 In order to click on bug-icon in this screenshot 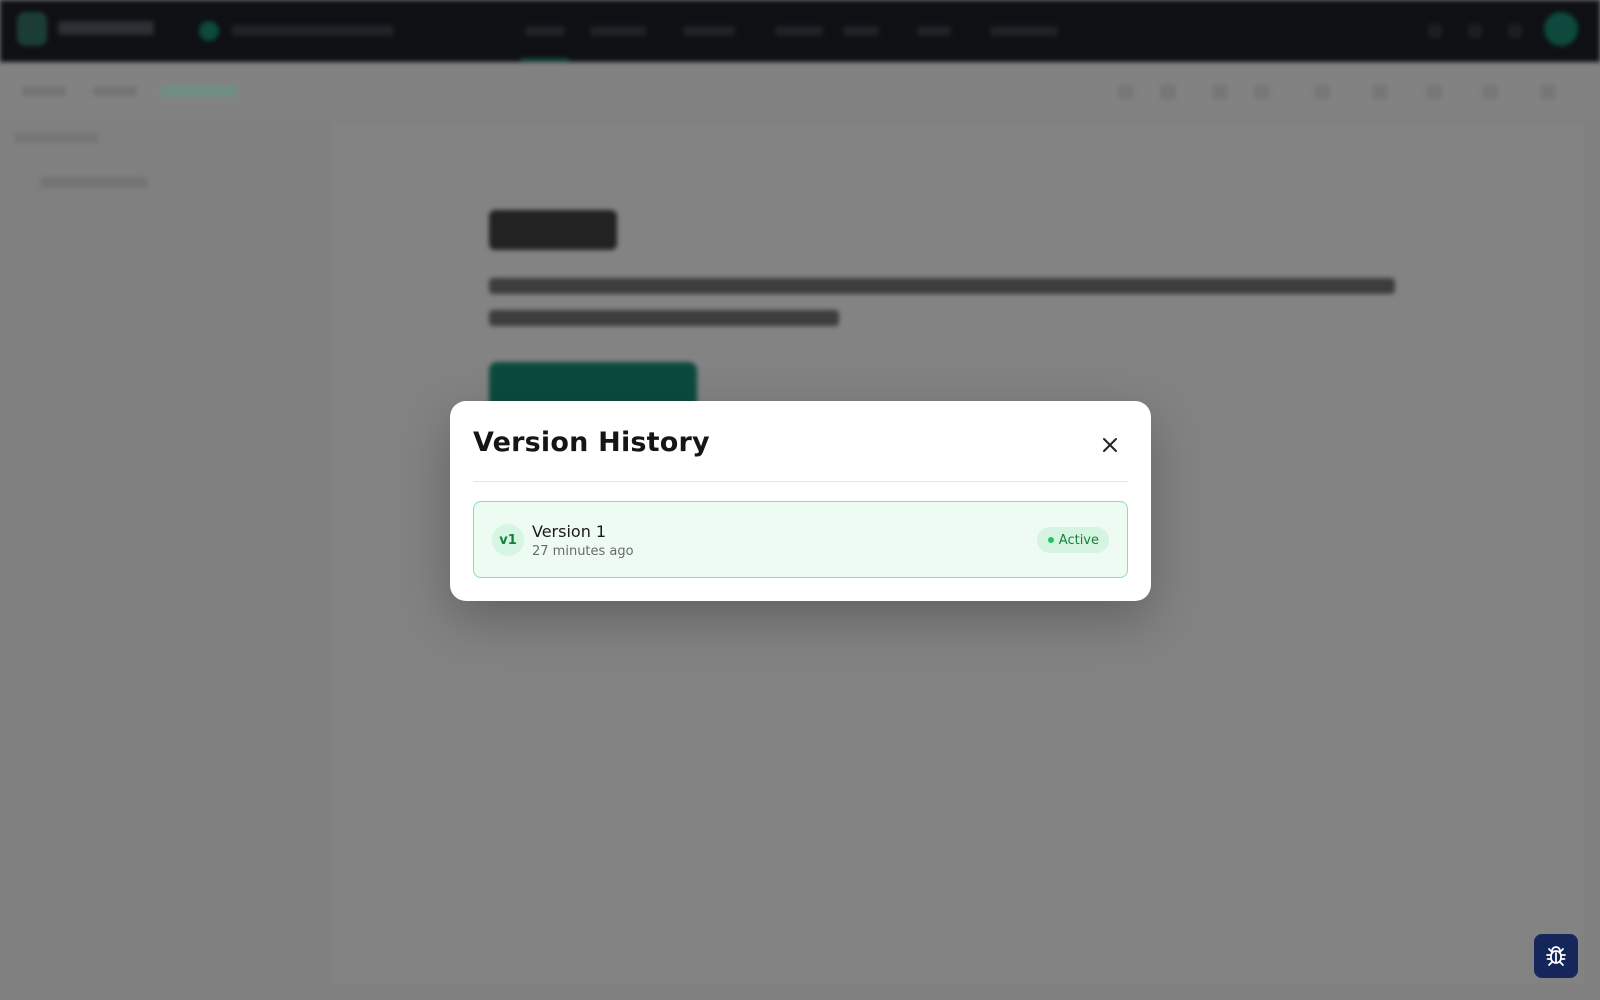, I will do `click(1556, 956)`.